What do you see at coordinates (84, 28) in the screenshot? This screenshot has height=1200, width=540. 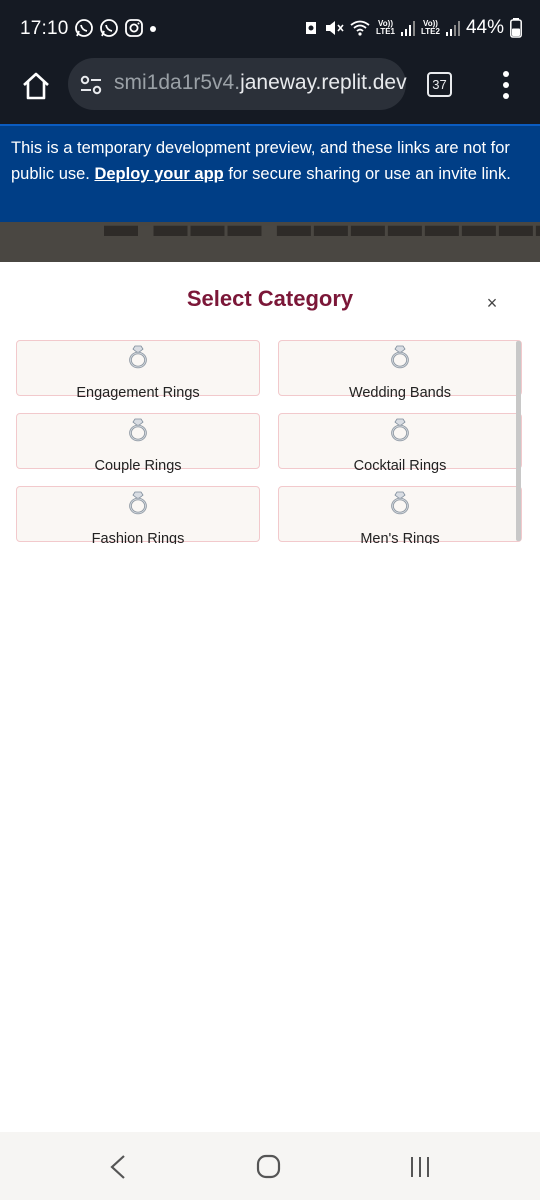 I see `whatsapp-icon` at bounding box center [84, 28].